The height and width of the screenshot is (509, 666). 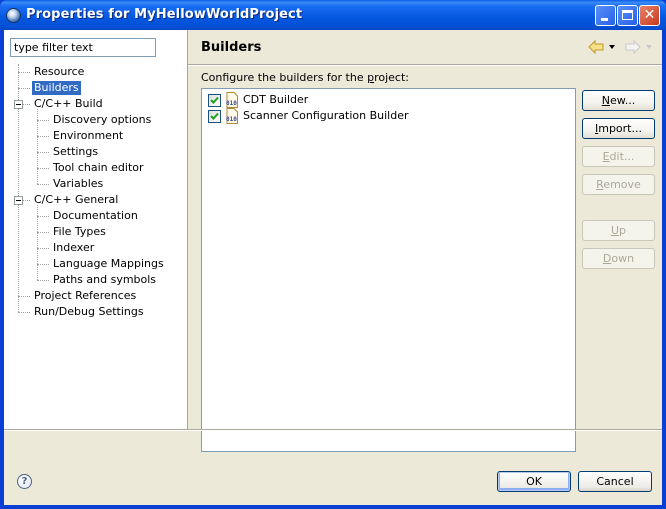 What do you see at coordinates (425, 65) in the screenshot?
I see `header-separator` at bounding box center [425, 65].